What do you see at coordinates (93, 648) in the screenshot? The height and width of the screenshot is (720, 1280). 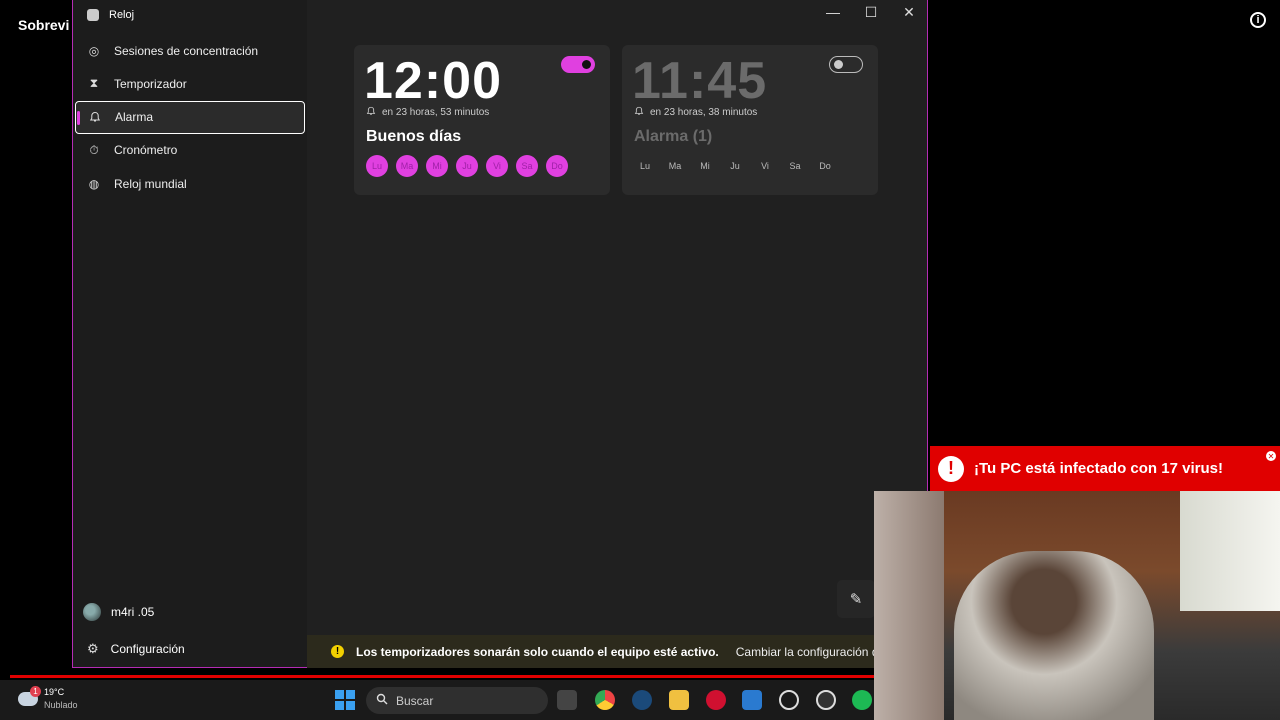 I see `gear-icon: ⚙` at bounding box center [93, 648].